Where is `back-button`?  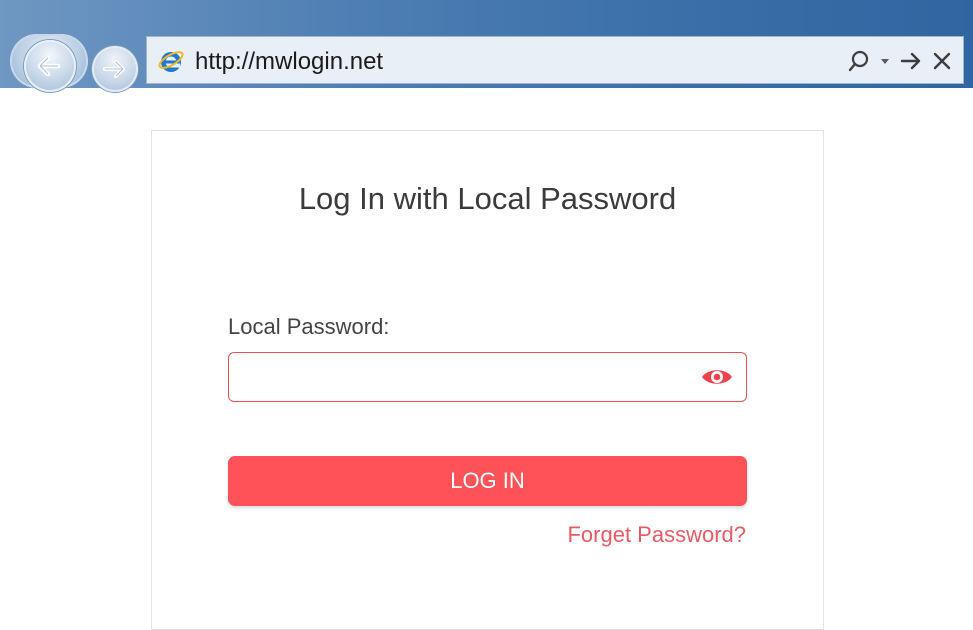 back-button is located at coordinates (49, 63).